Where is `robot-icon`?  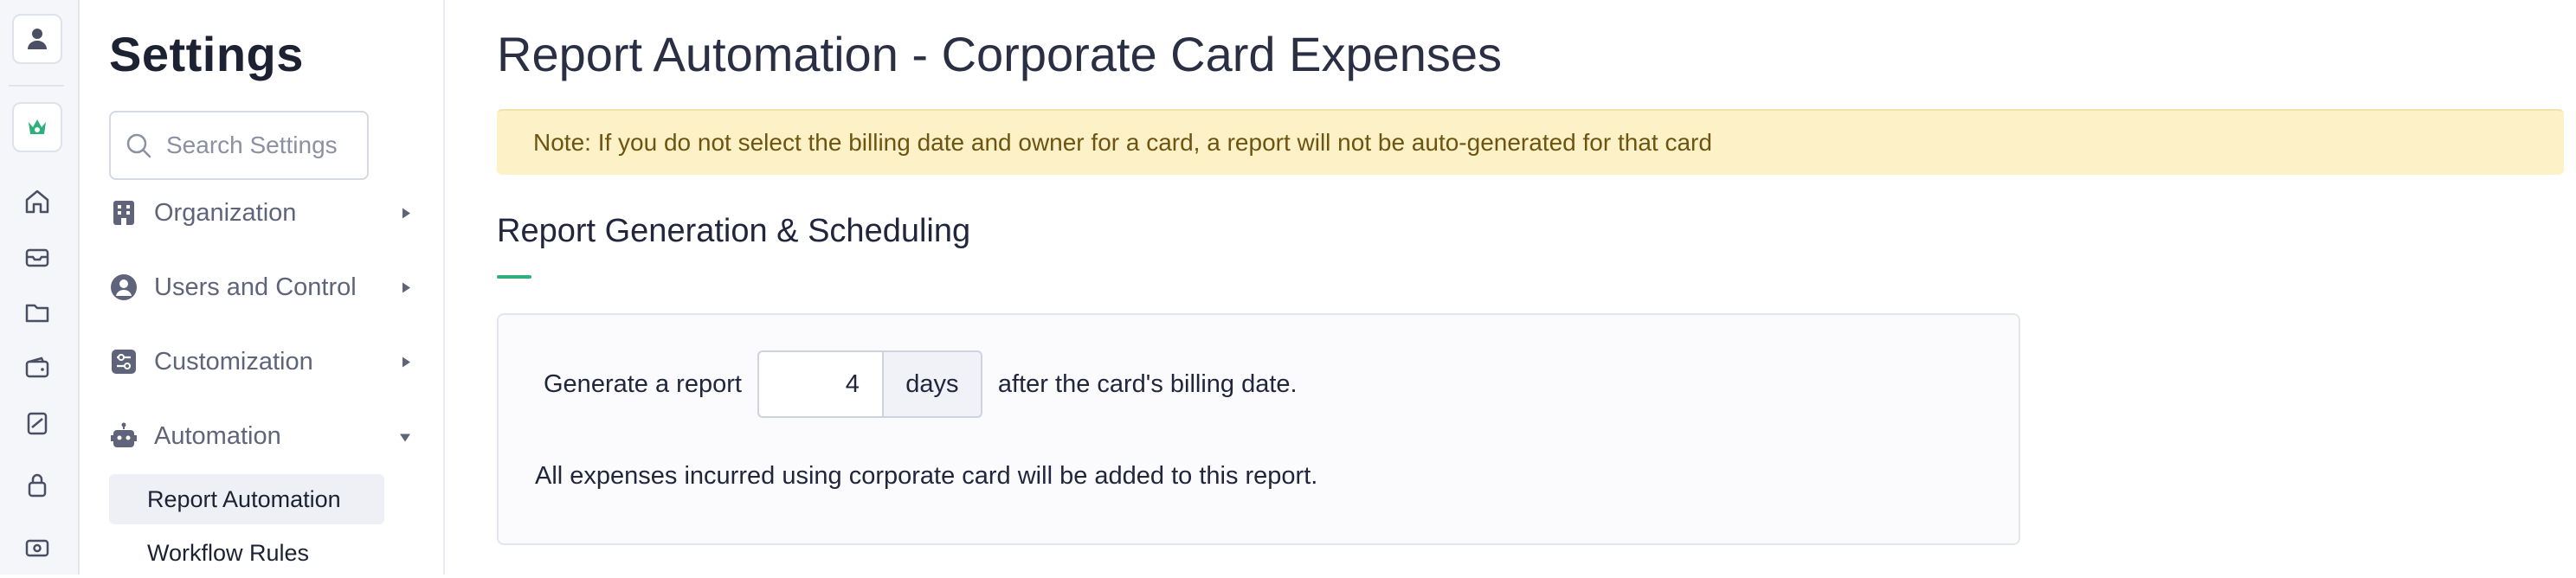
robot-icon is located at coordinates (123, 436).